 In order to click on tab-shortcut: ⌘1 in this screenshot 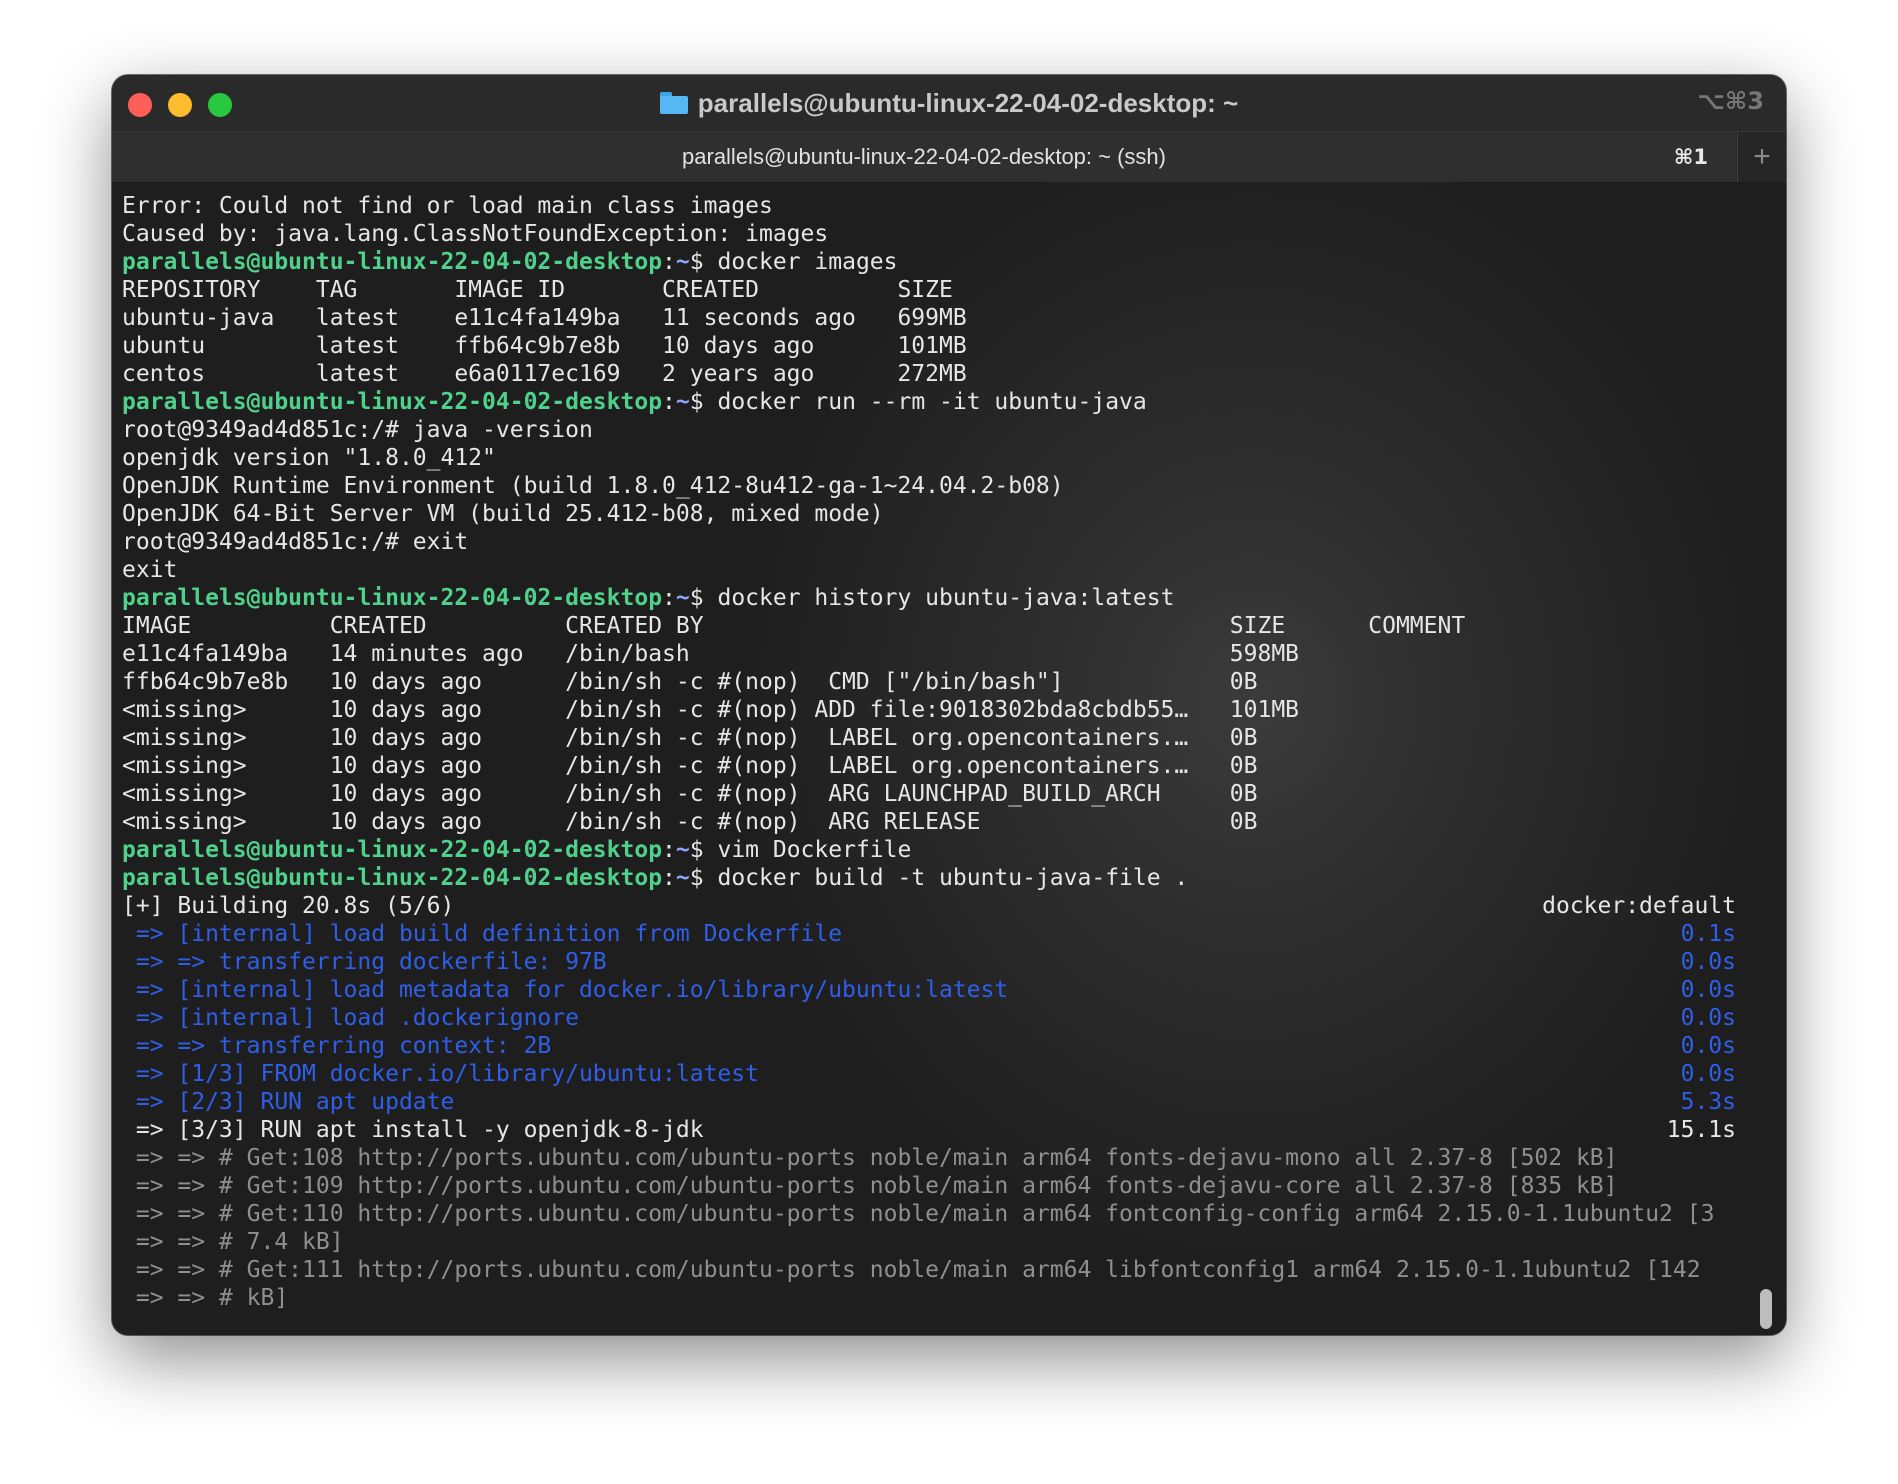, I will do `click(1690, 157)`.